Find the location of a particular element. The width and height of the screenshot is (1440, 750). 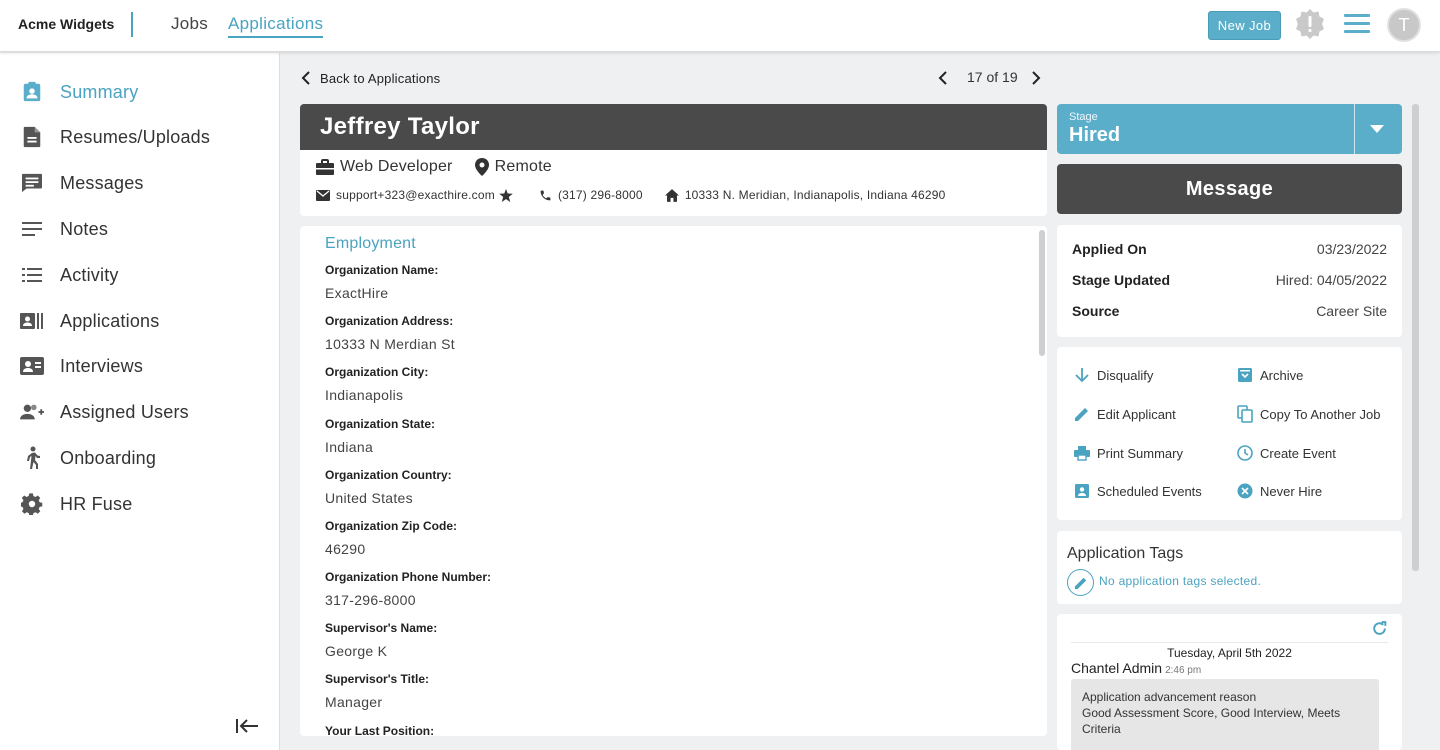

create-event-button: Create Event is located at coordinates (1286, 453).